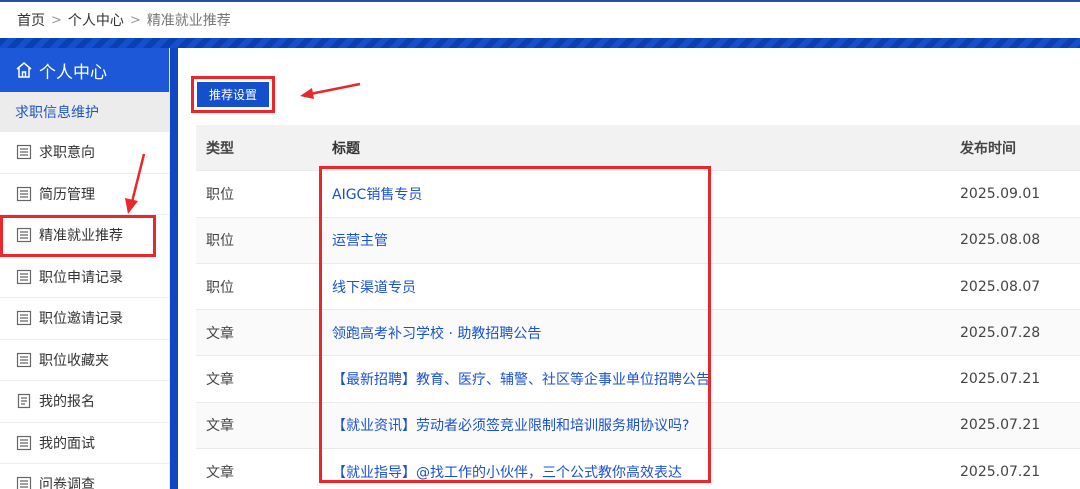  Describe the element at coordinates (646, 472) in the screenshot. I see `row-title-link: 【就业指导】@找工作的小伙伴，三个公式教你高效表达` at that location.